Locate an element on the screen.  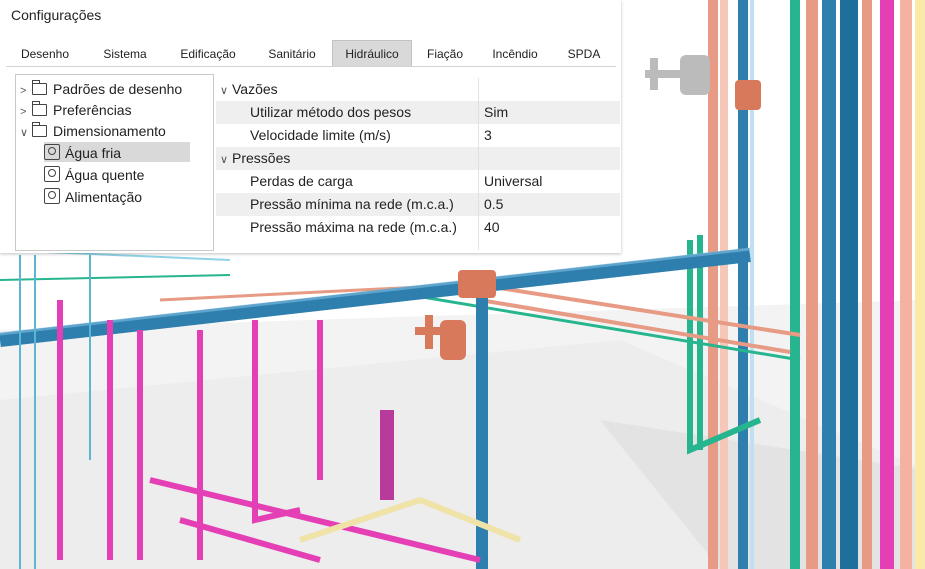
column-divider is located at coordinates (478, 164).